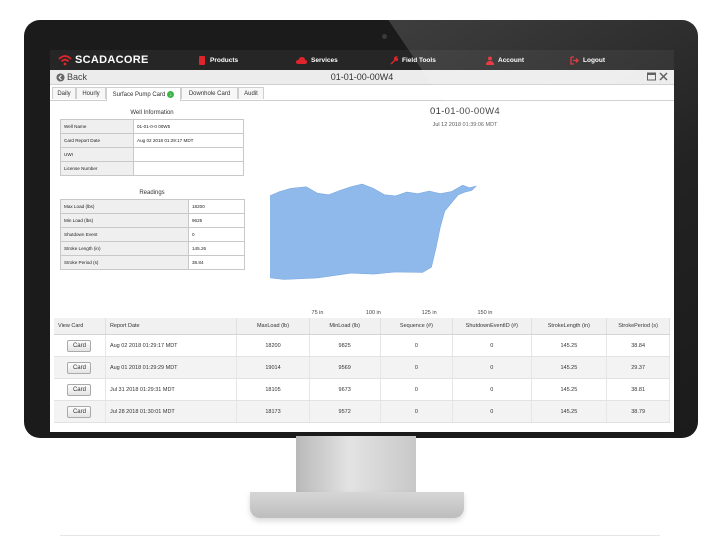  Describe the element at coordinates (202, 60) in the screenshot. I see `product-icon` at that location.